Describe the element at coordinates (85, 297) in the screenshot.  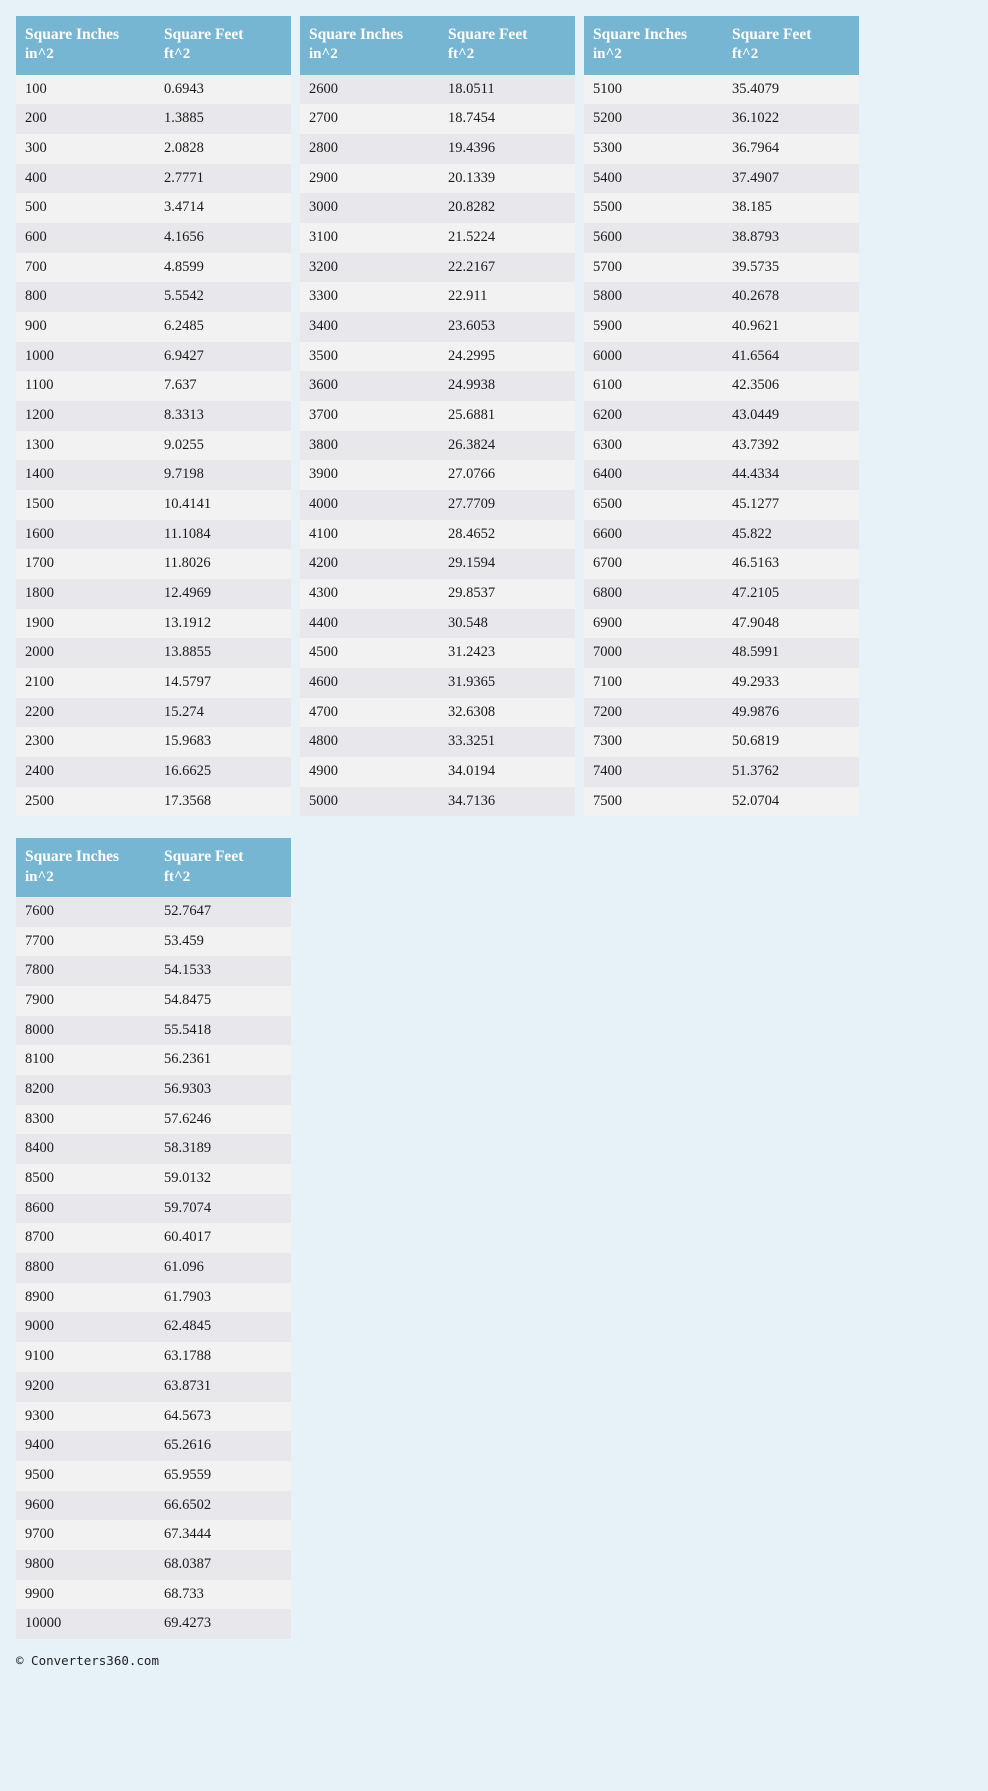
I see `cell-square-inches: 800` at that location.